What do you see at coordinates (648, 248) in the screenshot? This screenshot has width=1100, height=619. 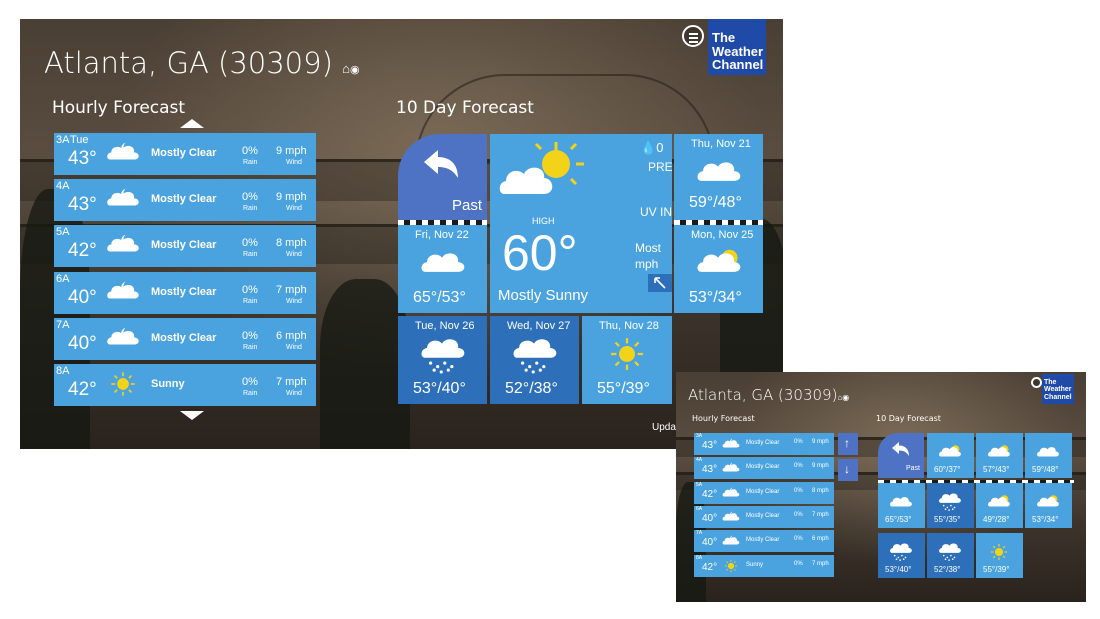 I see `wind-label: Most` at bounding box center [648, 248].